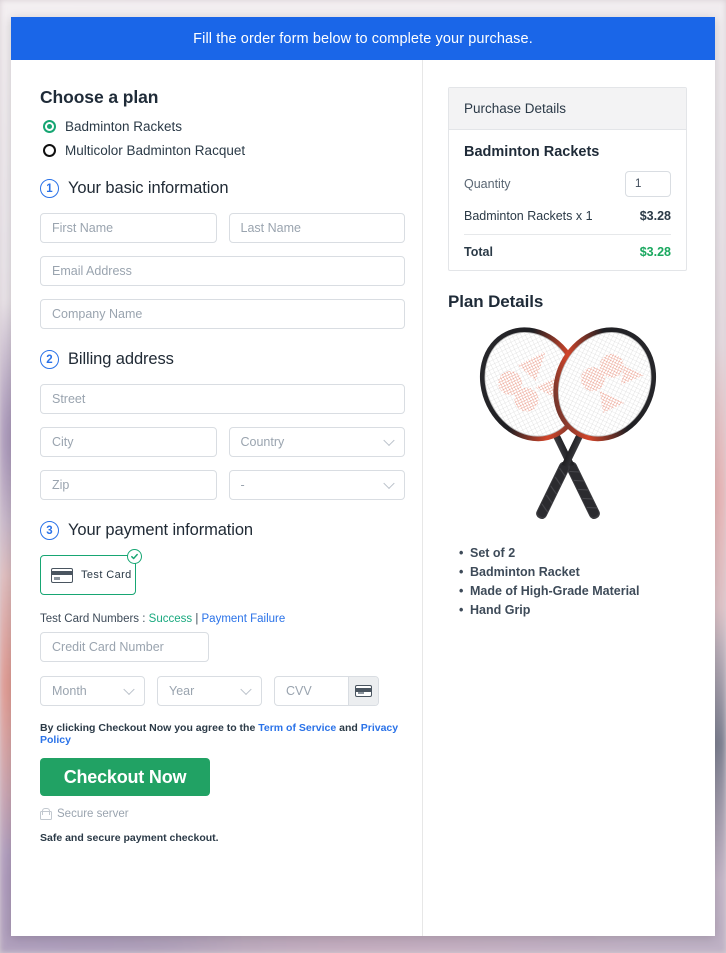 The image size is (726, 953). Describe the element at coordinates (170, 619) in the screenshot. I see `success-test-card-link: Success` at that location.